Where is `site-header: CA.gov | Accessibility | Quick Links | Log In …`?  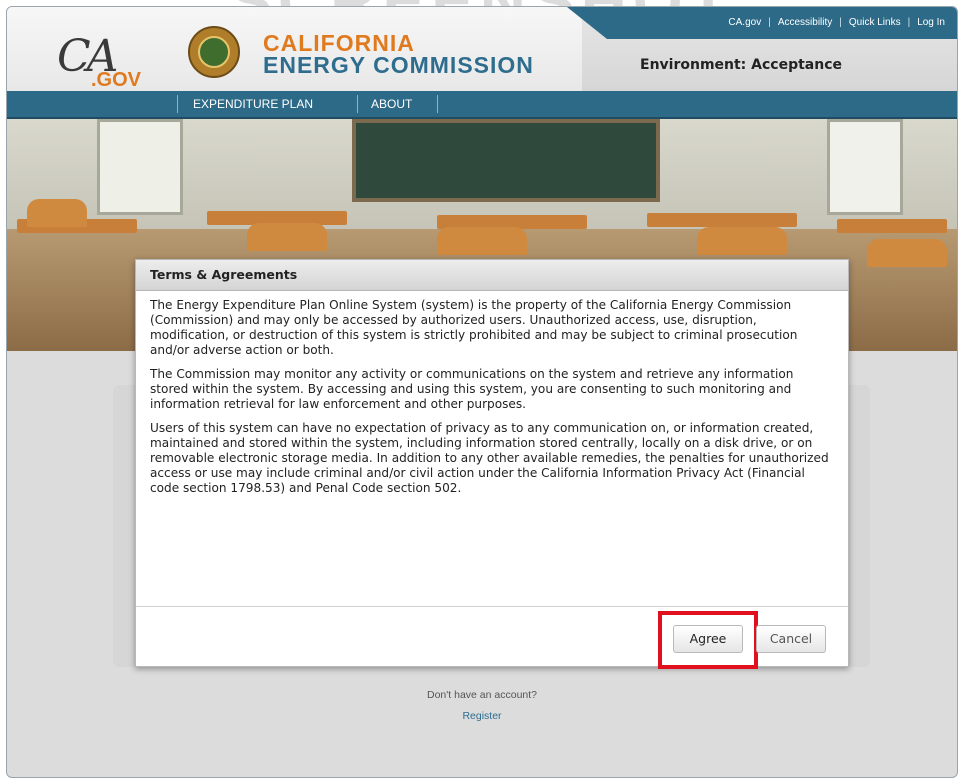
site-header: CA.gov | Accessibility | Quick Links | Log In … is located at coordinates (482, 49).